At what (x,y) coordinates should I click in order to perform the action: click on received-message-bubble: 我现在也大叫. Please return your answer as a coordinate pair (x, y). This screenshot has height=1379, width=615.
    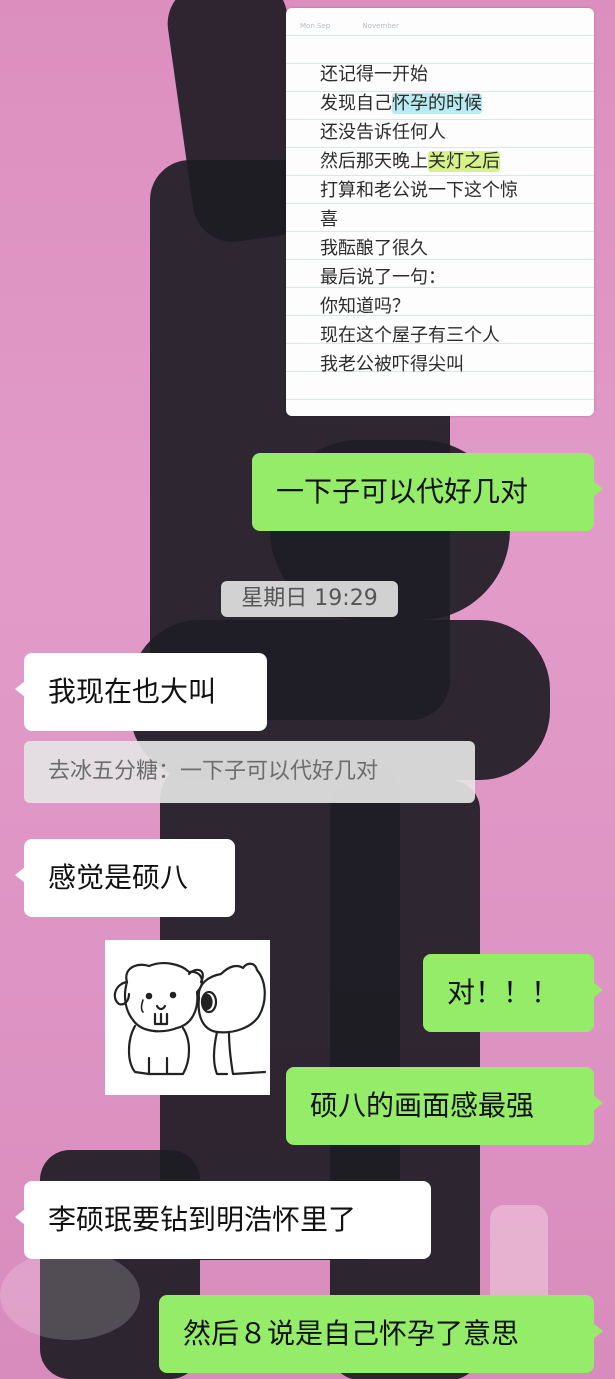
    Looking at the image, I should click on (141, 692).